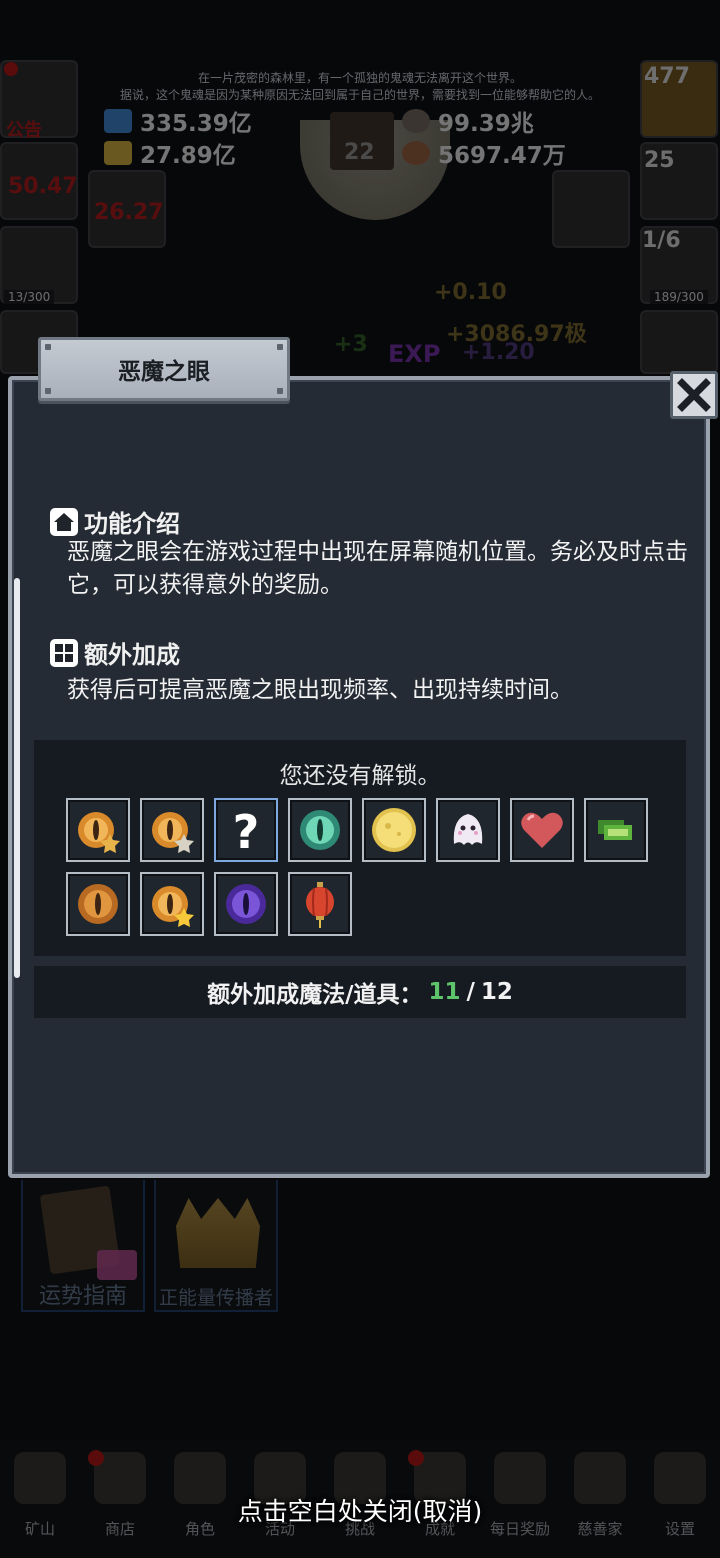  I want to click on close-button, so click(694, 395).